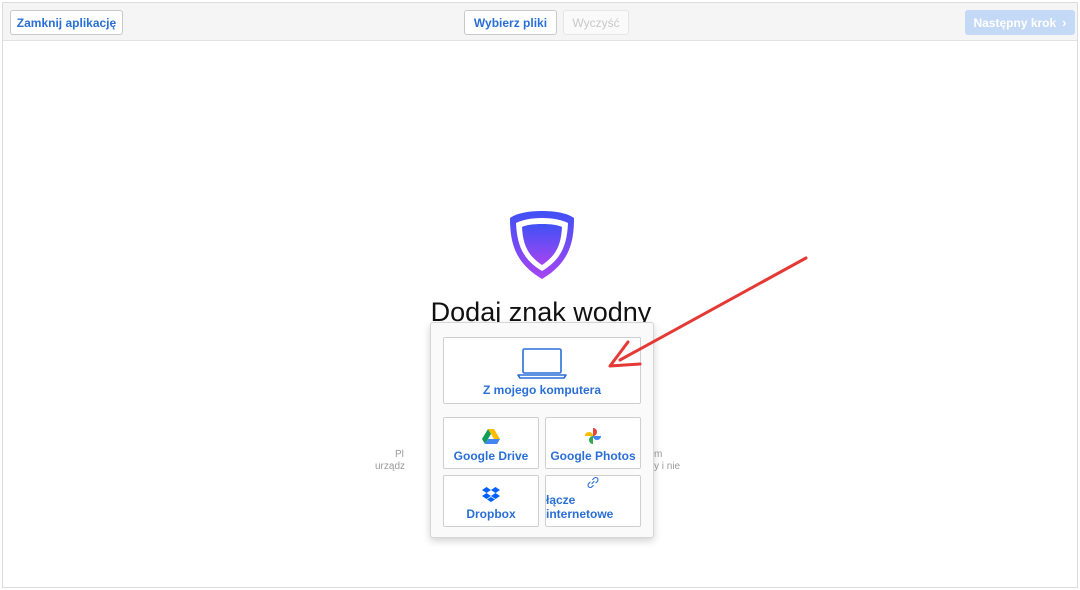  What do you see at coordinates (541, 390) in the screenshot?
I see `from-my-computer-label: Z mojego komputera` at bounding box center [541, 390].